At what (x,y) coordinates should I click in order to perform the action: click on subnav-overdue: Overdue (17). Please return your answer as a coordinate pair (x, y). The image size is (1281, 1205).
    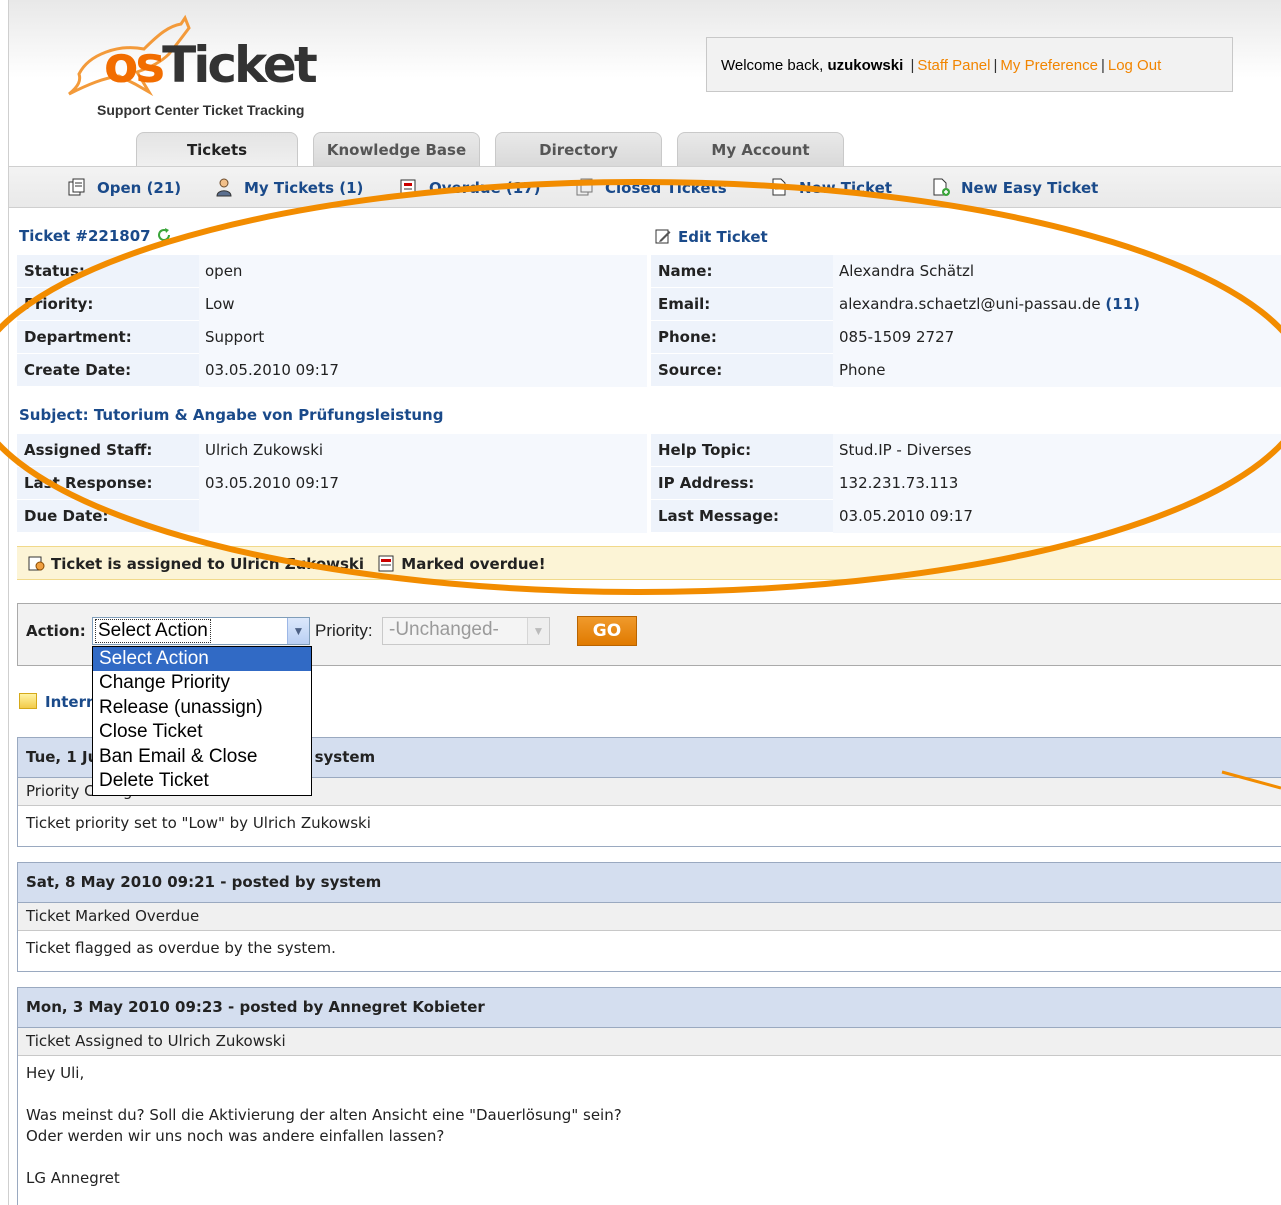
    Looking at the image, I should click on (470, 188).